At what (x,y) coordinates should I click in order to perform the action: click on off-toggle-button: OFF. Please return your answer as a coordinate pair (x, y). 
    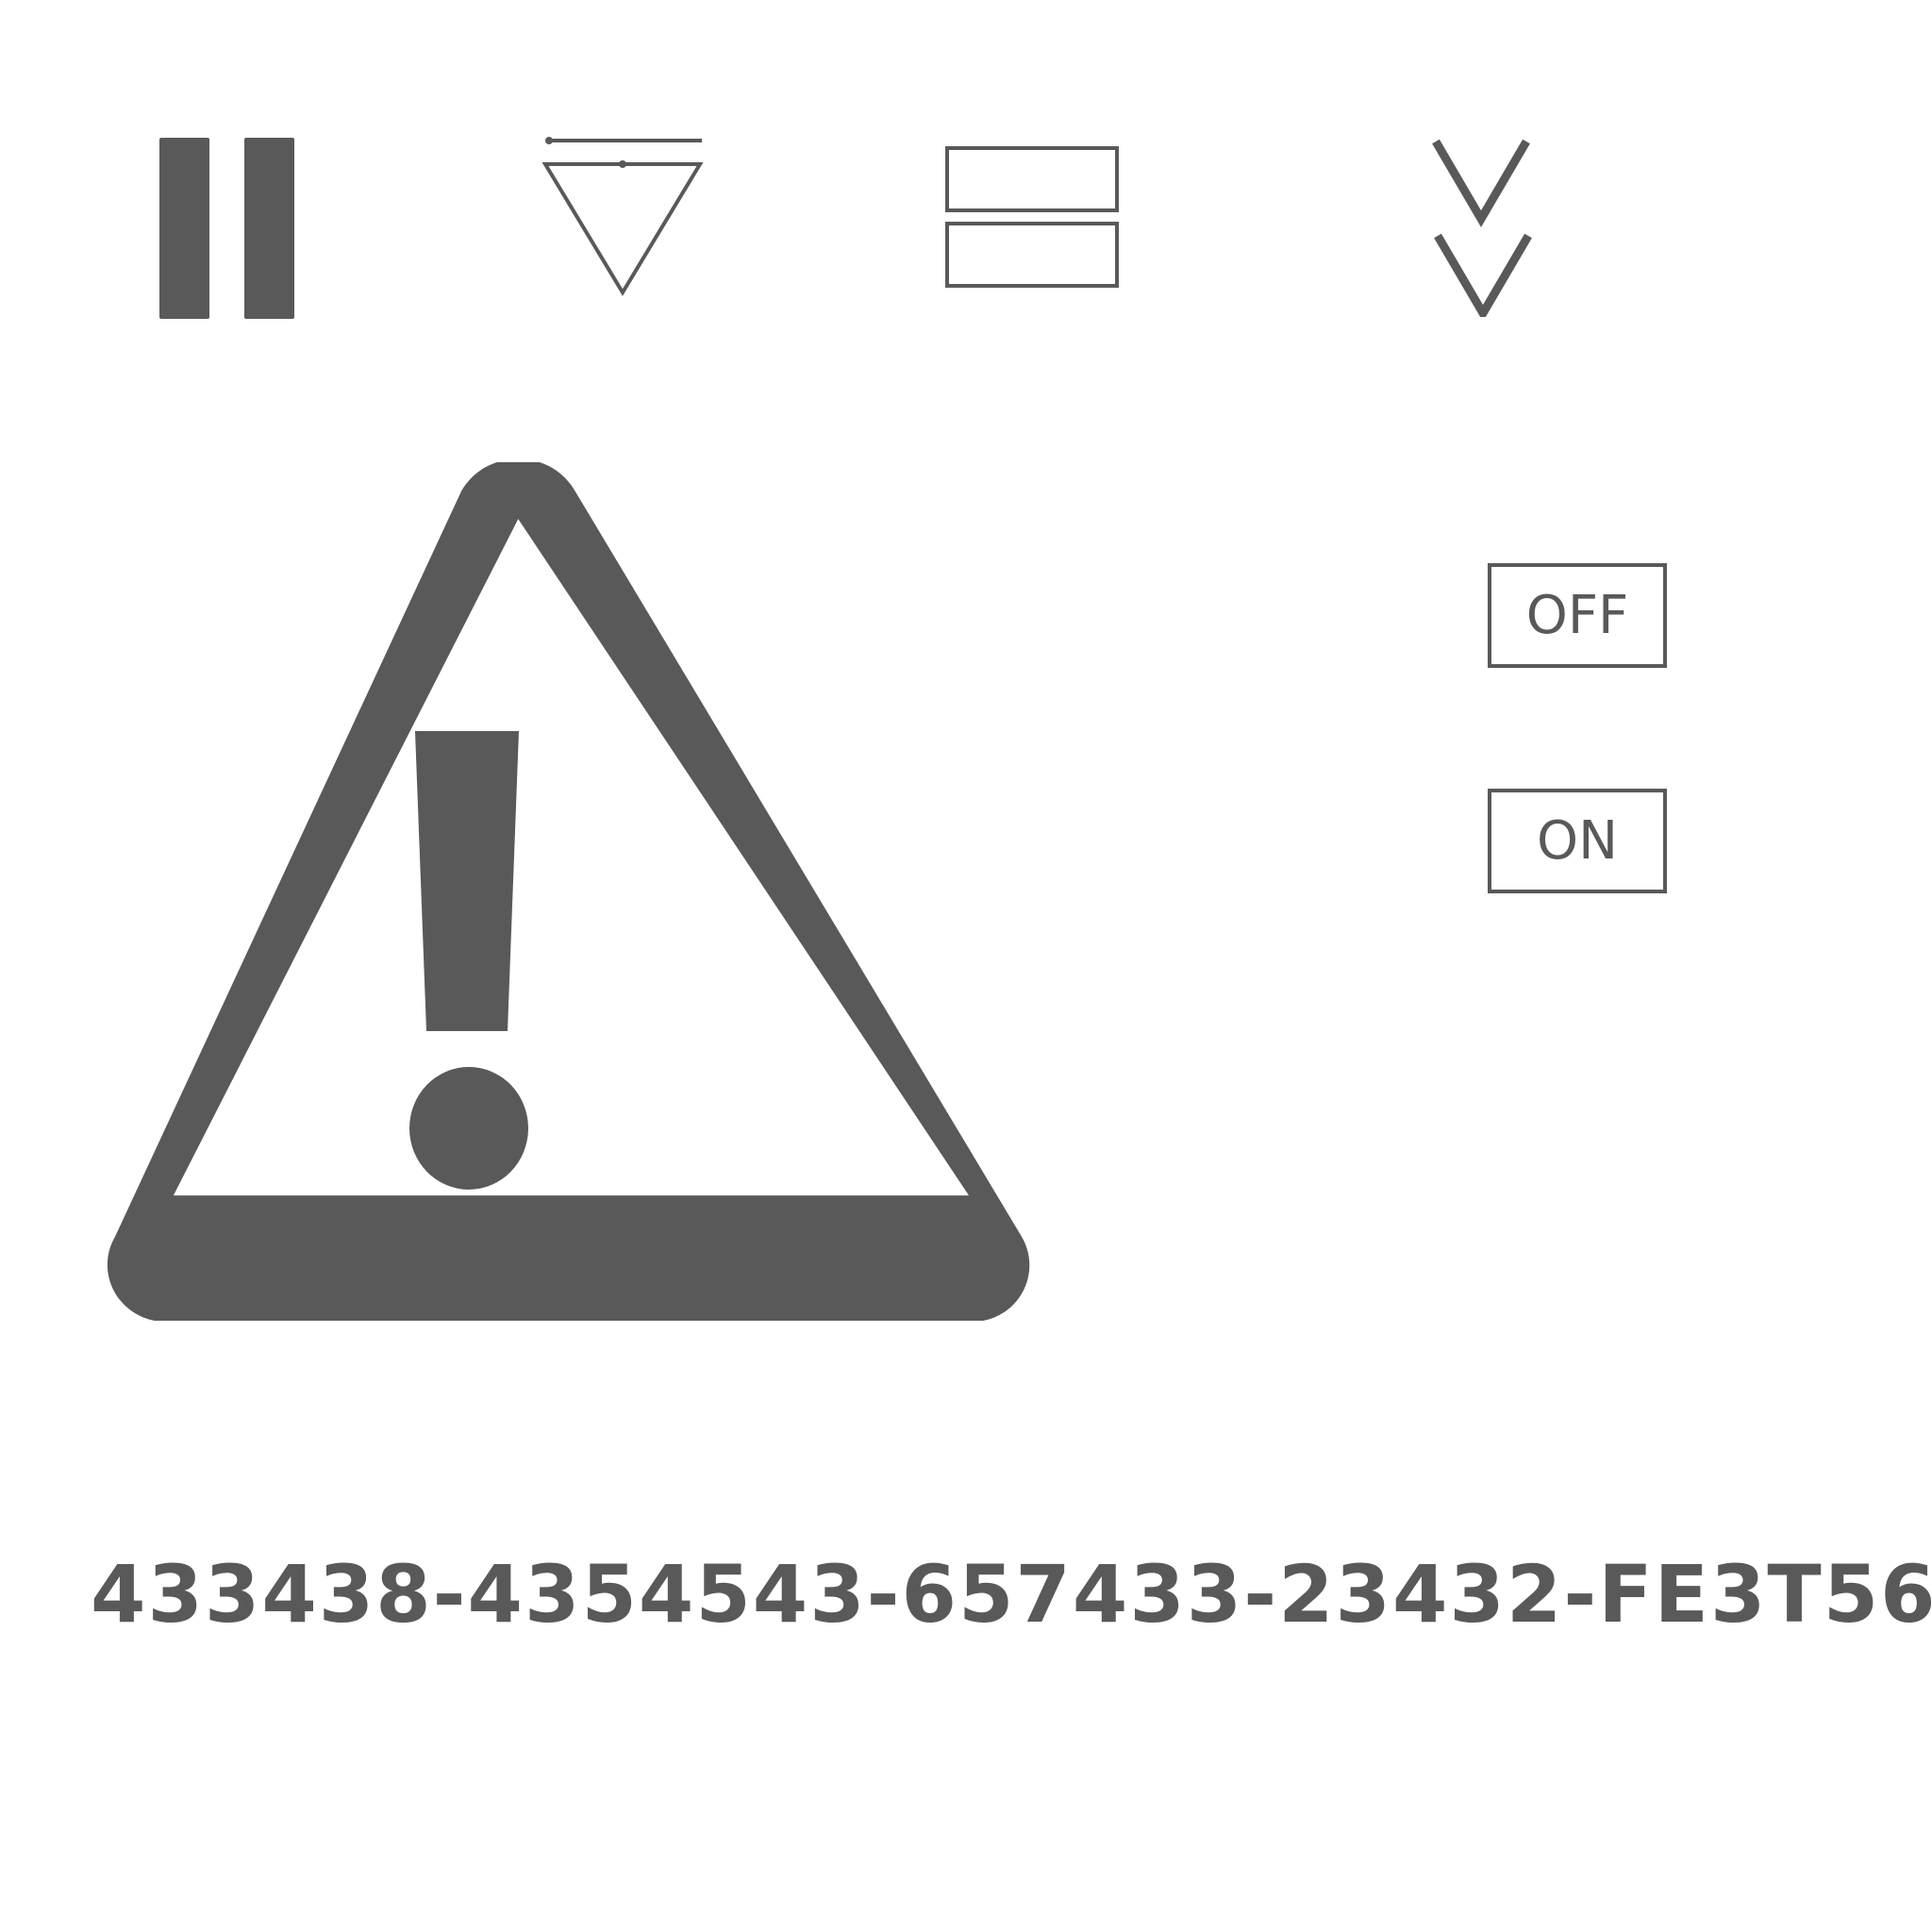
    Looking at the image, I should click on (1577, 615).